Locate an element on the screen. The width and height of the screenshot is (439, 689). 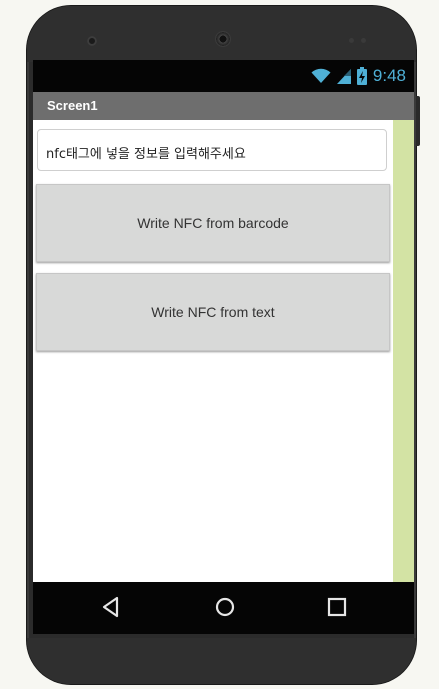
nfc-text-input: nfc태그에 넣을 정보를 입력해주세요 is located at coordinates (212, 150).